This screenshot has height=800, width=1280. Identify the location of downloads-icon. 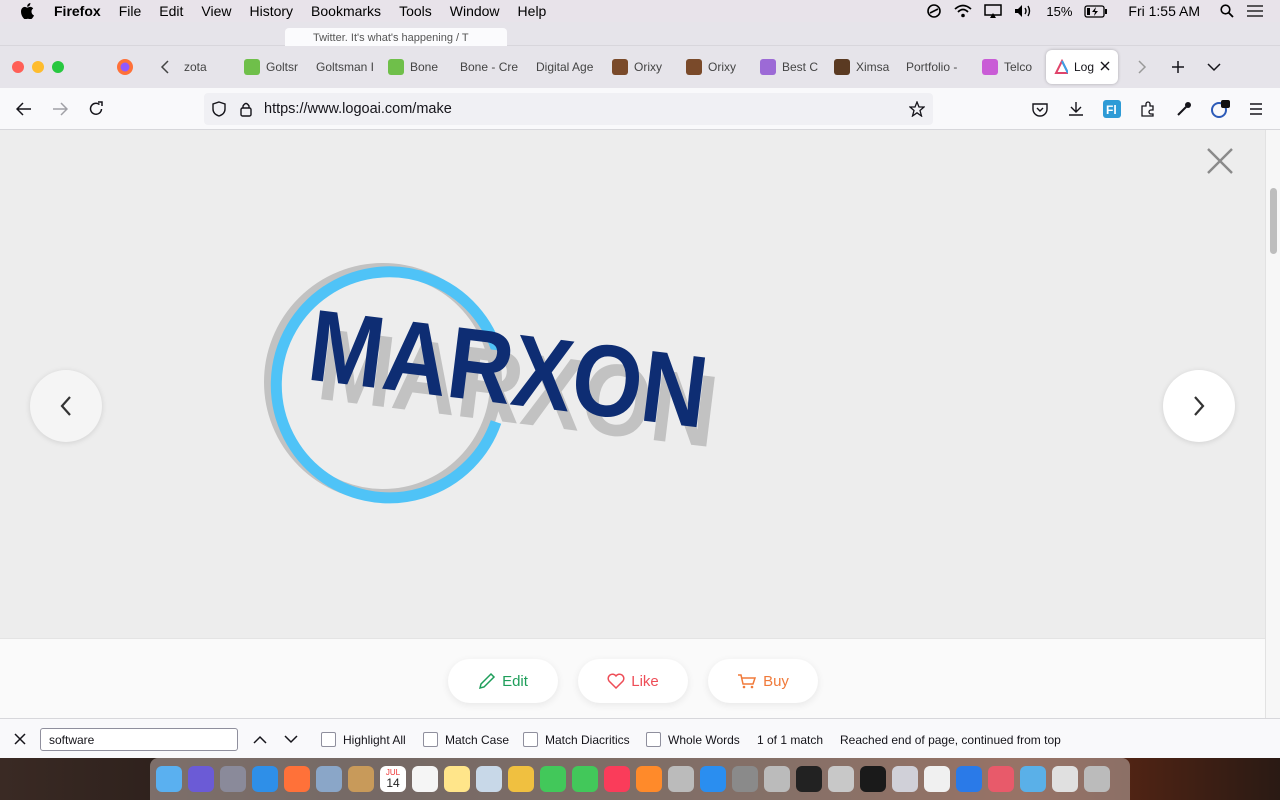
(1076, 109).